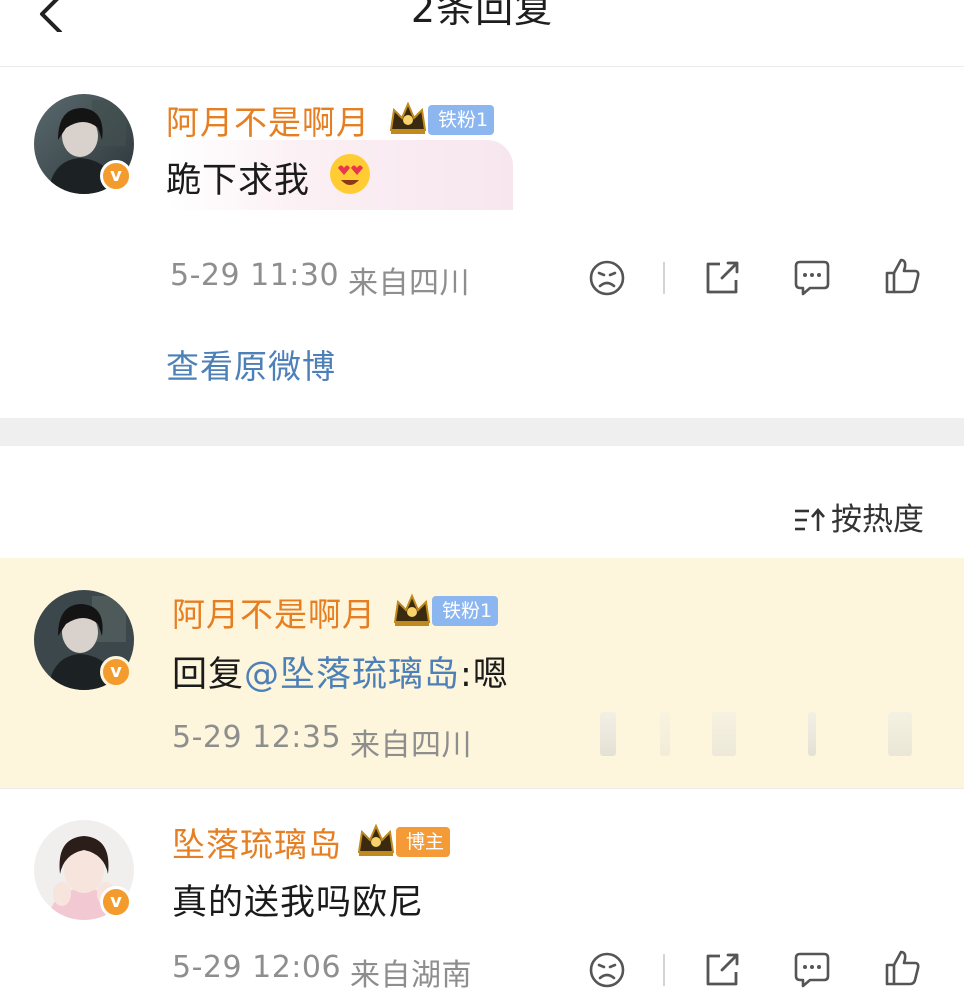 This screenshot has width=964, height=1006. Describe the element at coordinates (268, 120) in the screenshot. I see `comment-author-name: 阿月不是啊月` at that location.